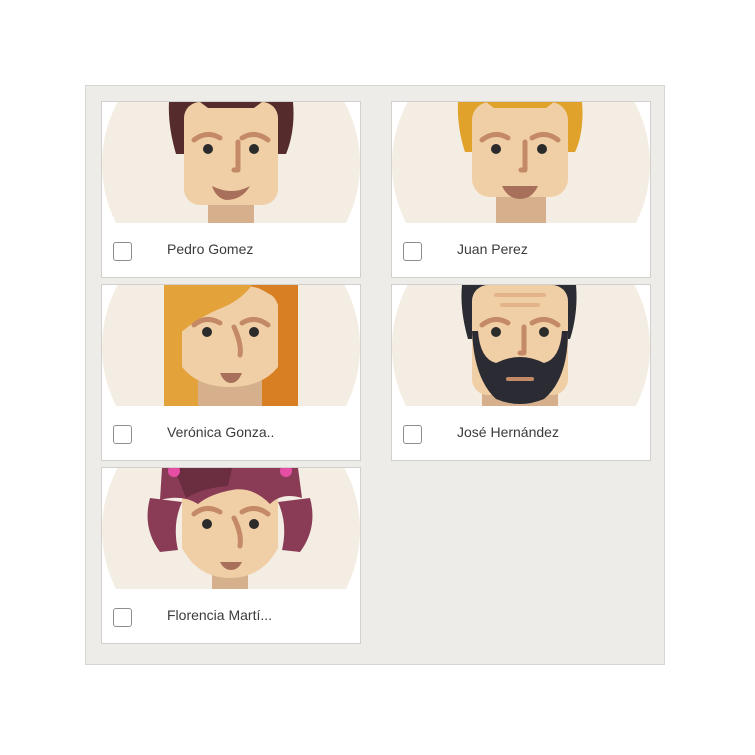 The height and width of the screenshot is (755, 755). Describe the element at coordinates (231, 162) in the screenshot. I see `man-brown-hair-smiling-icon` at that location.